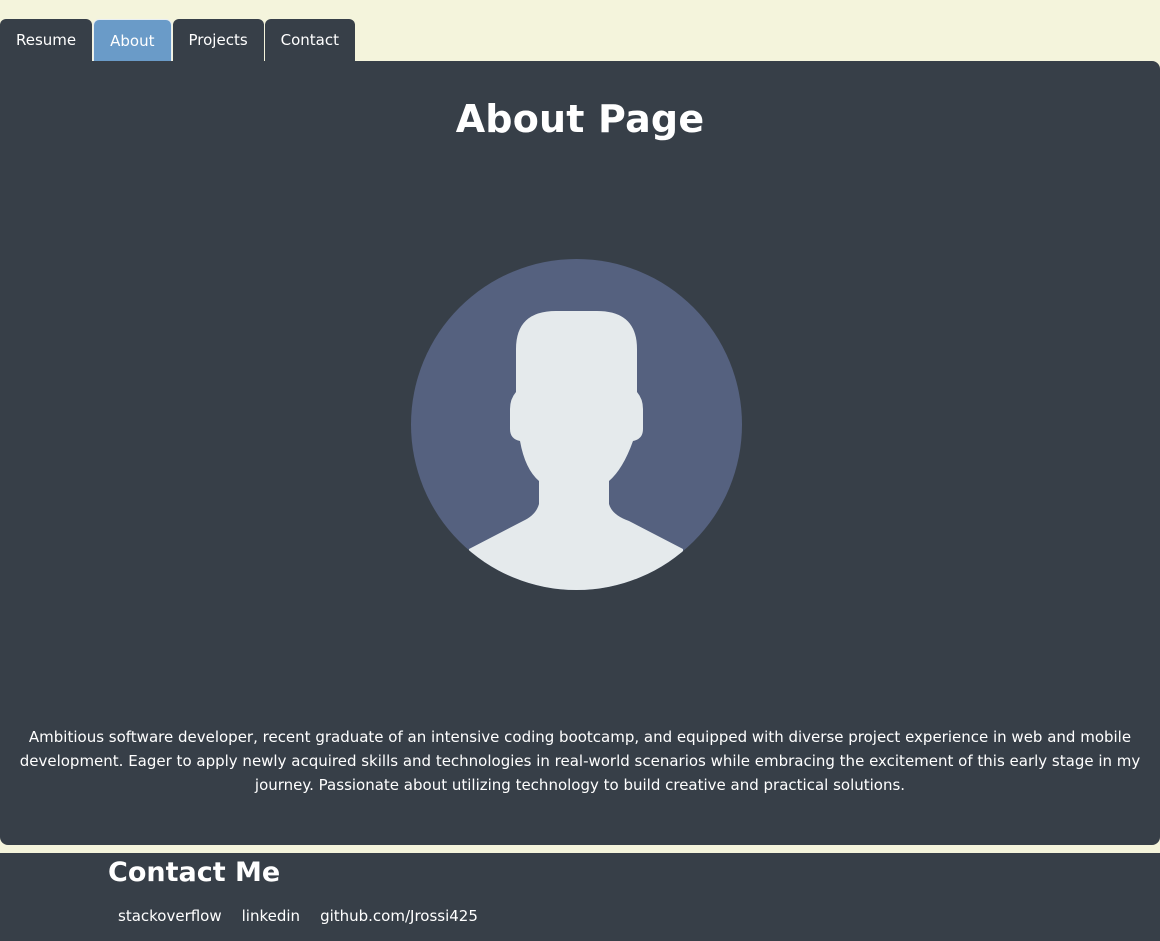 Image resolution: width=1160 pixels, height=941 pixels. What do you see at coordinates (576, 424) in the screenshot?
I see `user-silhouette-icon` at bounding box center [576, 424].